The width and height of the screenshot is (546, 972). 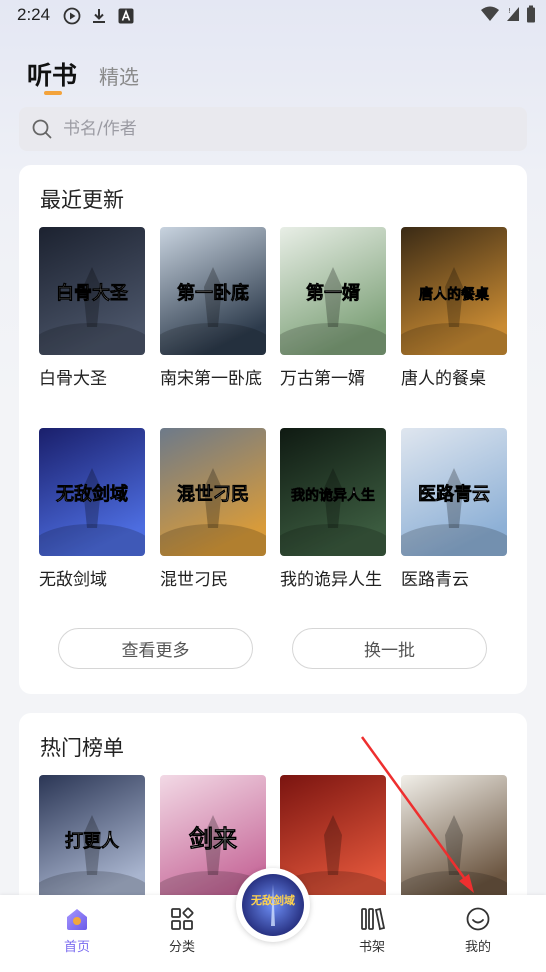 What do you see at coordinates (72, 16) in the screenshot?
I see `play-circle-icon` at bounding box center [72, 16].